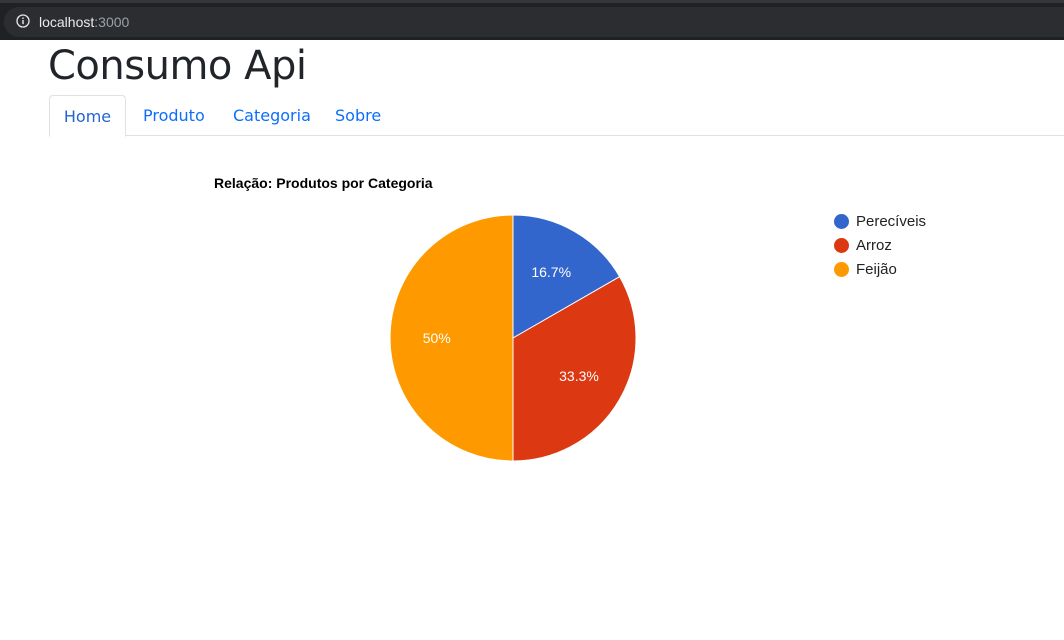  I want to click on pie-slice-feijao, so click(451, 338).